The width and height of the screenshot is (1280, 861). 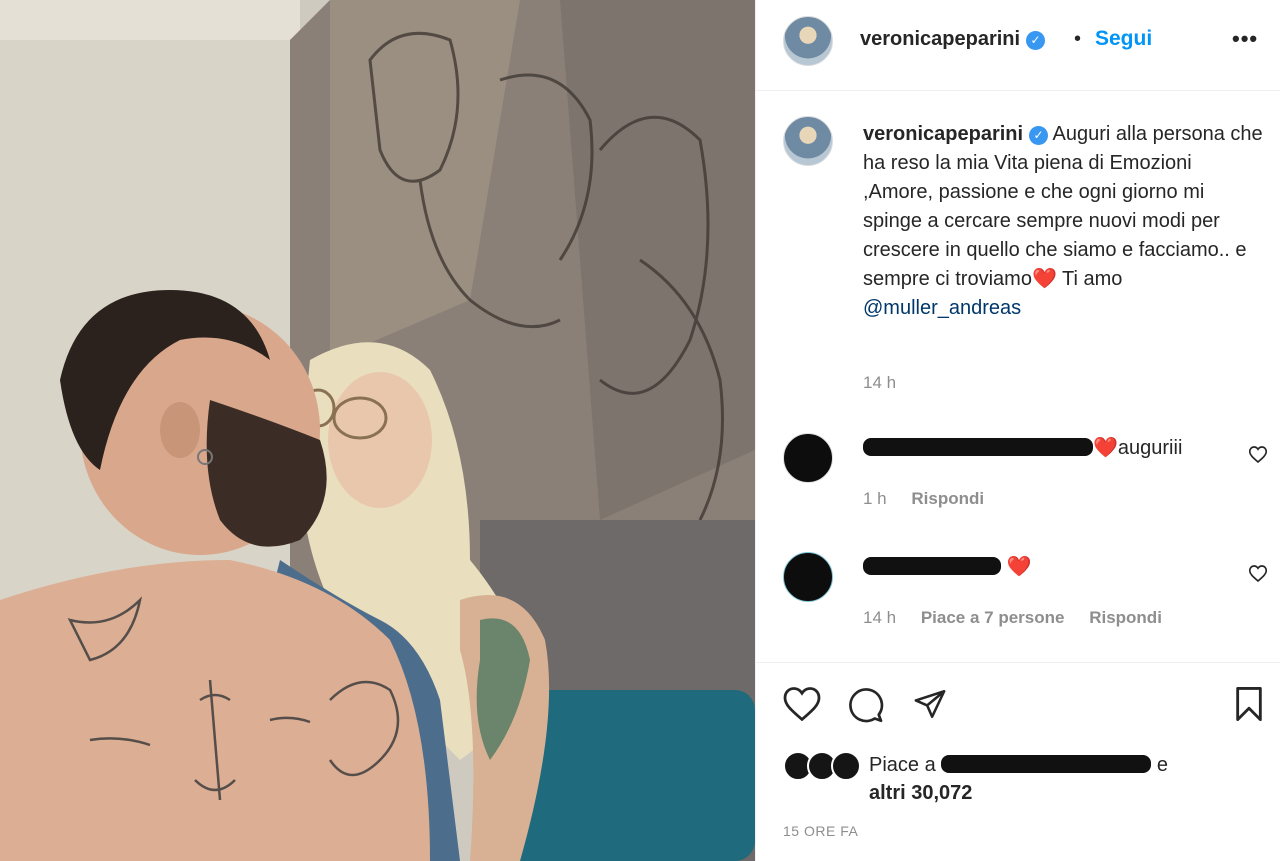 I want to click on follow-button: Segui, so click(x=1123, y=39).